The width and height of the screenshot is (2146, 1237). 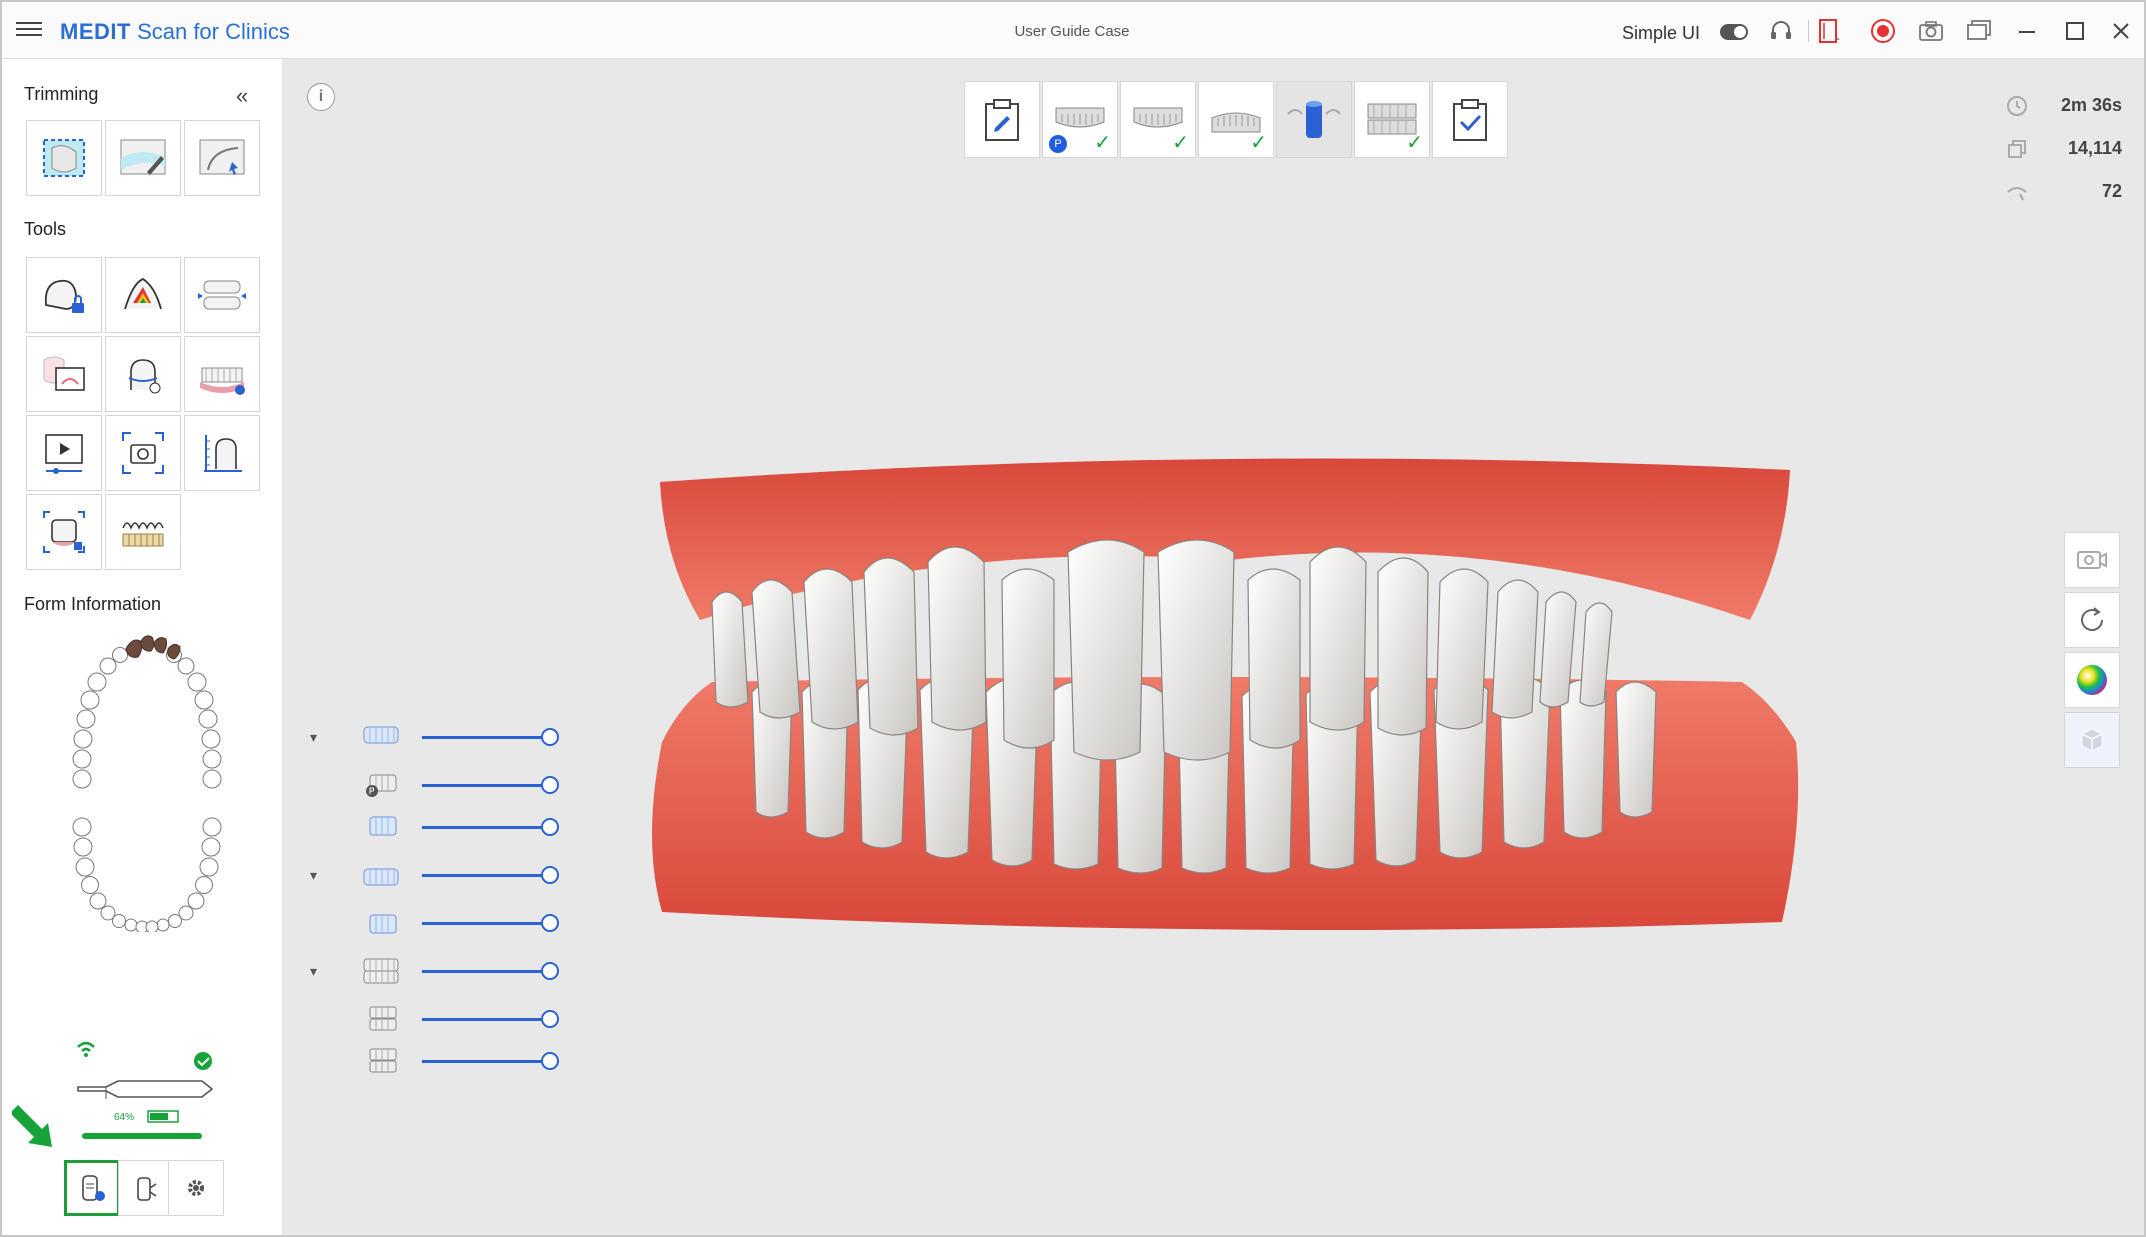 What do you see at coordinates (381, 785) in the screenshot?
I see `maxilla-pre-op-icon` at bounding box center [381, 785].